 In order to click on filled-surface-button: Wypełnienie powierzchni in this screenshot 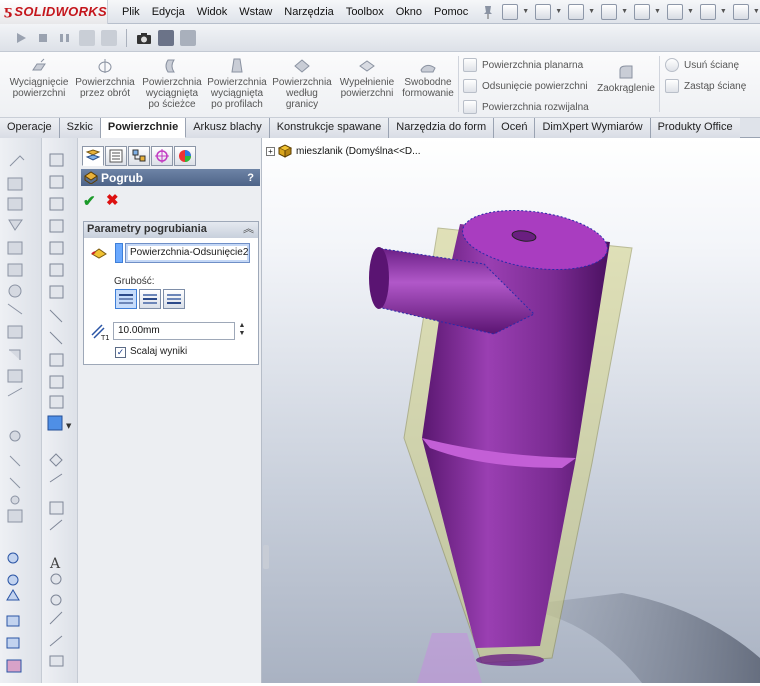, I will do `click(367, 78)`.